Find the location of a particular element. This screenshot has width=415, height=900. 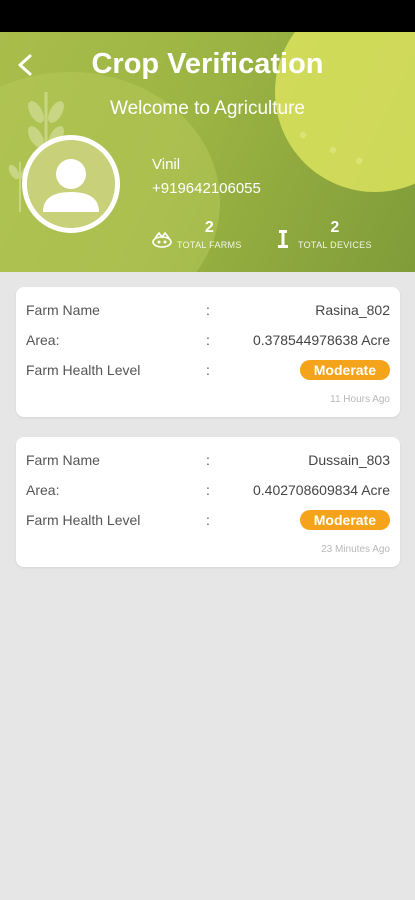

total-devices-count: 2 is located at coordinates (335, 227).